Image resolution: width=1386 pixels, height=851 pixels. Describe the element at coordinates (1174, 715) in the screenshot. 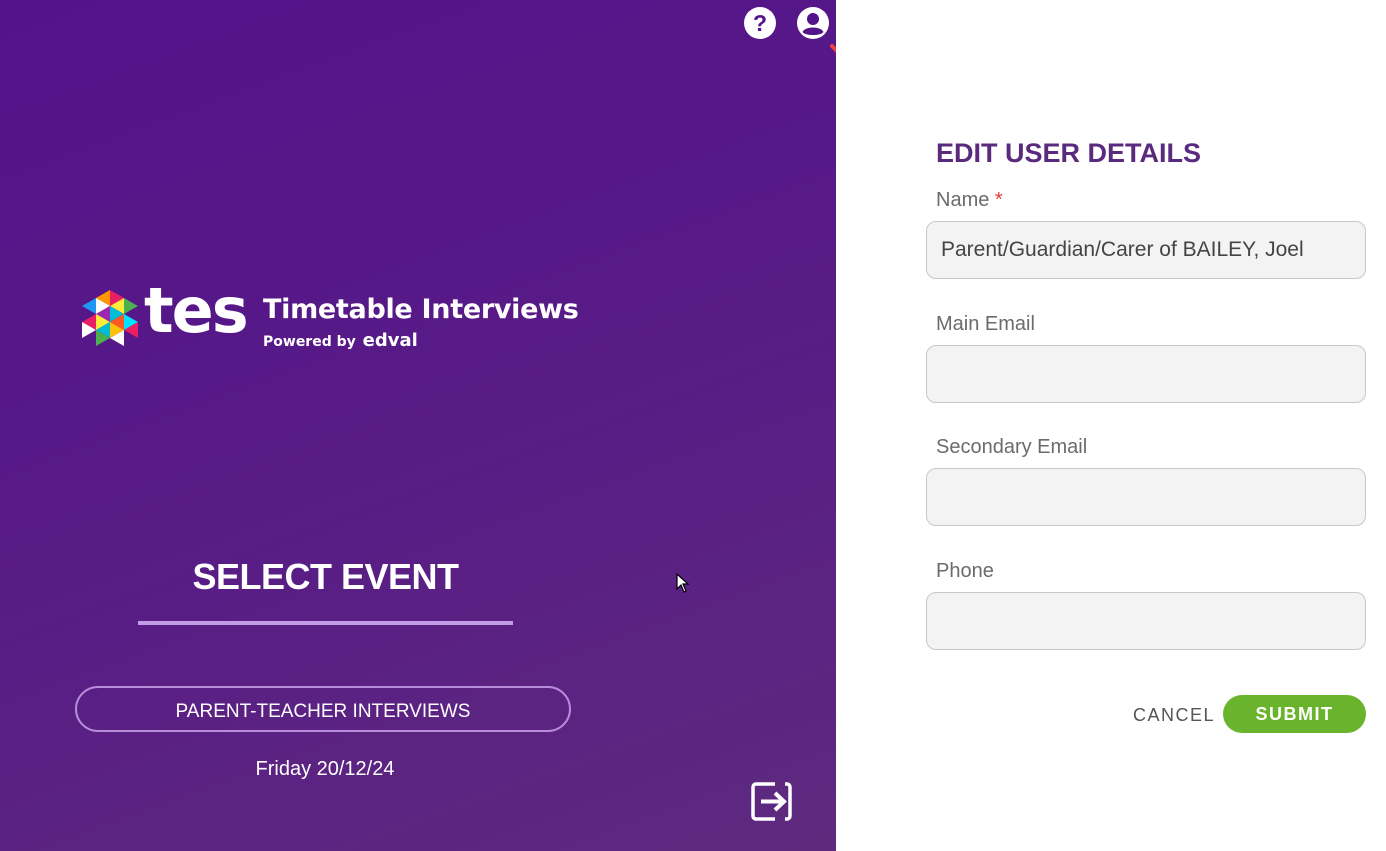

I see `cancel-button: CANCEL` at that location.